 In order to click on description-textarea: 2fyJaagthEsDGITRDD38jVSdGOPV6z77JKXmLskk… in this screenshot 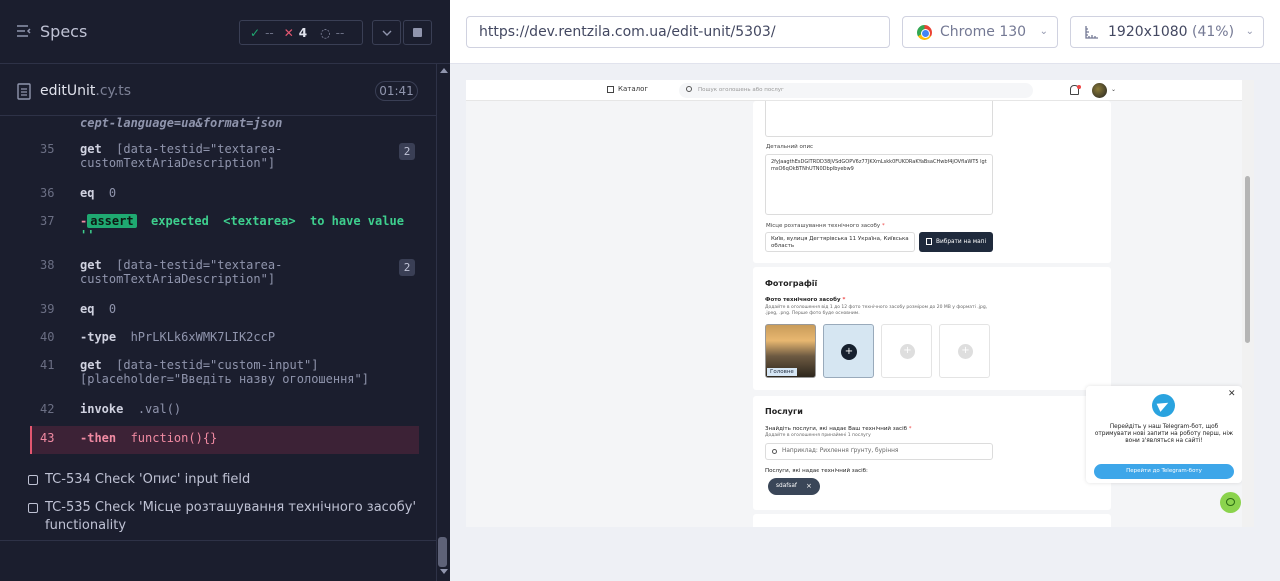, I will do `click(879, 184)`.